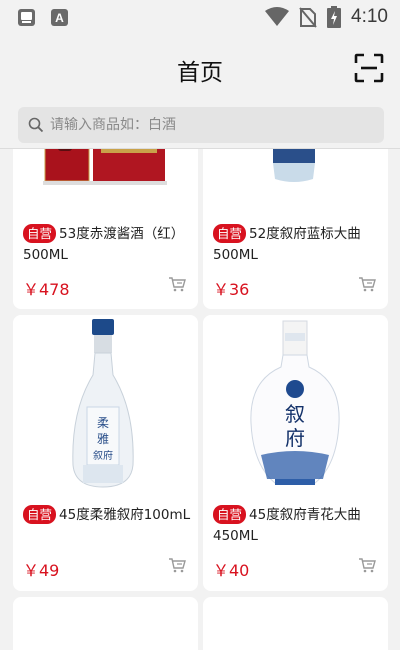  I want to click on product-card: 自营 52度叙府蓝标大曲500ML ￥36, so click(295, 229).